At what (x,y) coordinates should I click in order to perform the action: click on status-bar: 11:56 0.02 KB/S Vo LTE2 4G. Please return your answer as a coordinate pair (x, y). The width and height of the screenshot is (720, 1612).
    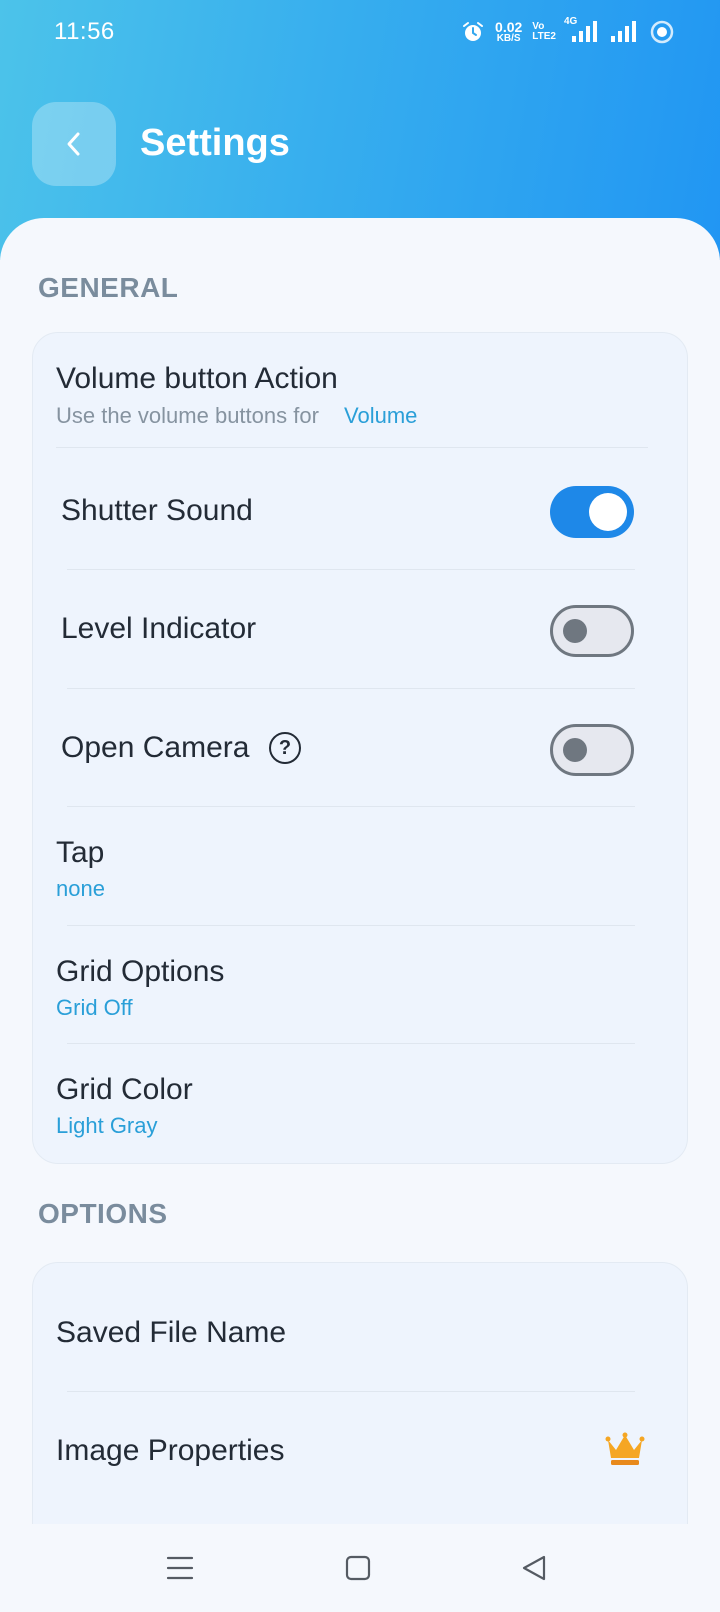
    Looking at the image, I should click on (360, 33).